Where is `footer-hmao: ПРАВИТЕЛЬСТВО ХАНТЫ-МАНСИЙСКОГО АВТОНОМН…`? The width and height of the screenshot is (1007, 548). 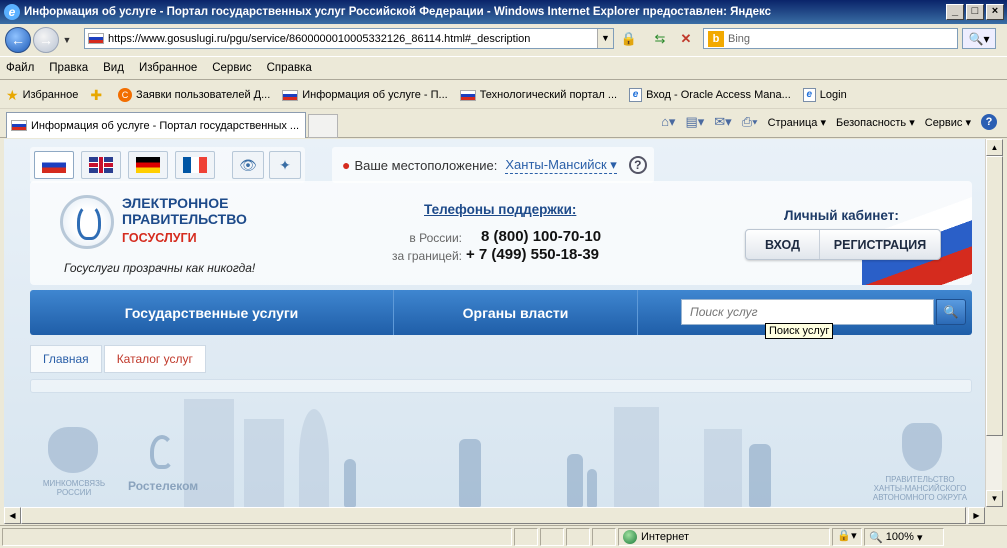
footer-hmao: ПРАВИТЕЛЬСТВО ХАНТЫ-МАНСИЙСКОГО АВТОНОМН… is located at coordinates (920, 488).